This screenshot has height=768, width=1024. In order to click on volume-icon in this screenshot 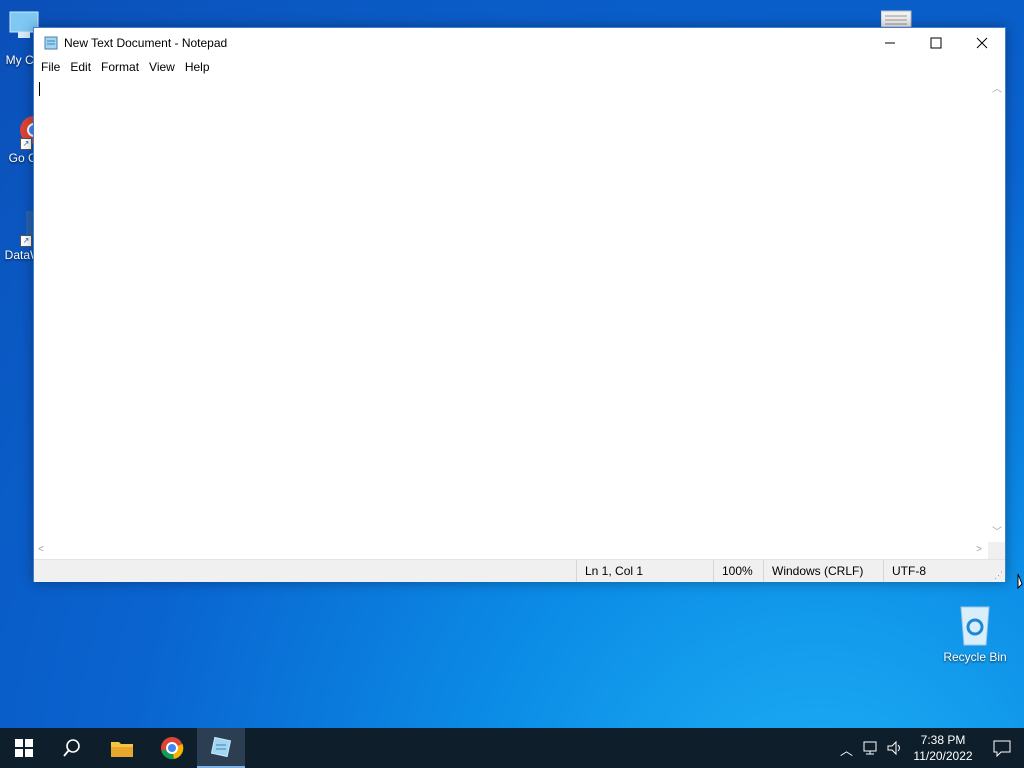, I will do `click(895, 749)`.